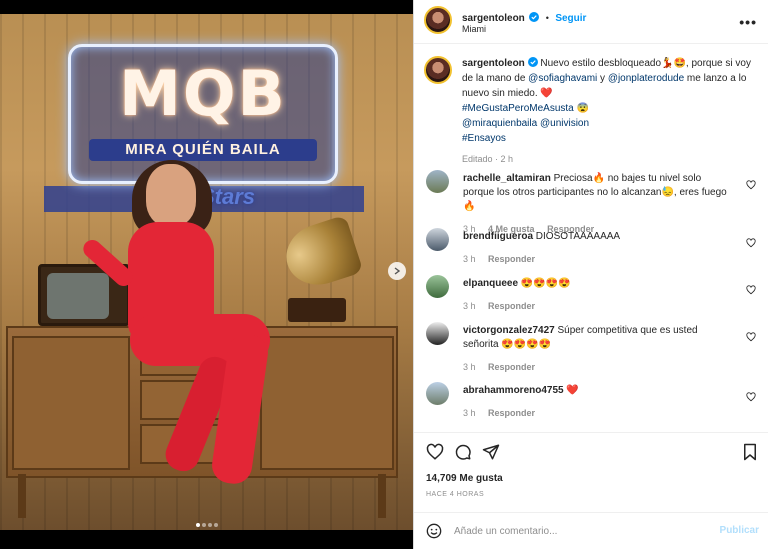 Image resolution: width=768 pixels, height=549 pixels. Describe the element at coordinates (518, 108) in the screenshot. I see `hashtag-link: #MeGustaPeroMeAsusta` at that location.